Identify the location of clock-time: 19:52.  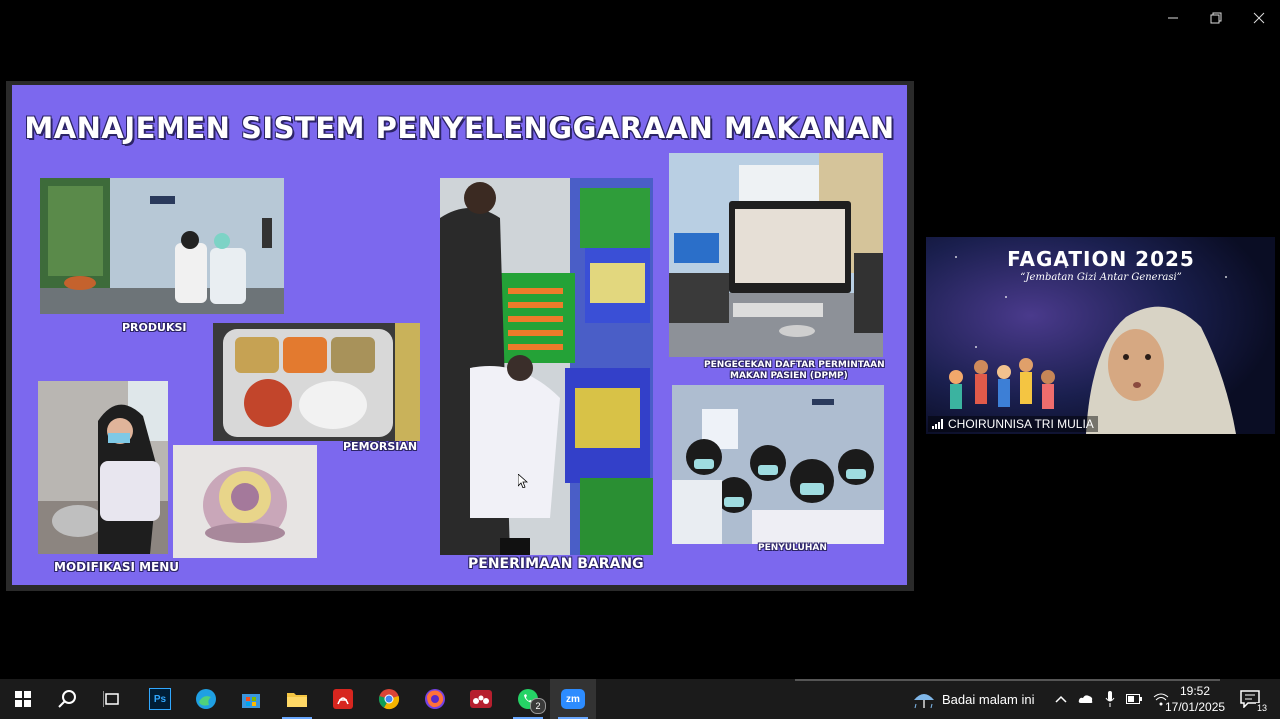
(1195, 691).